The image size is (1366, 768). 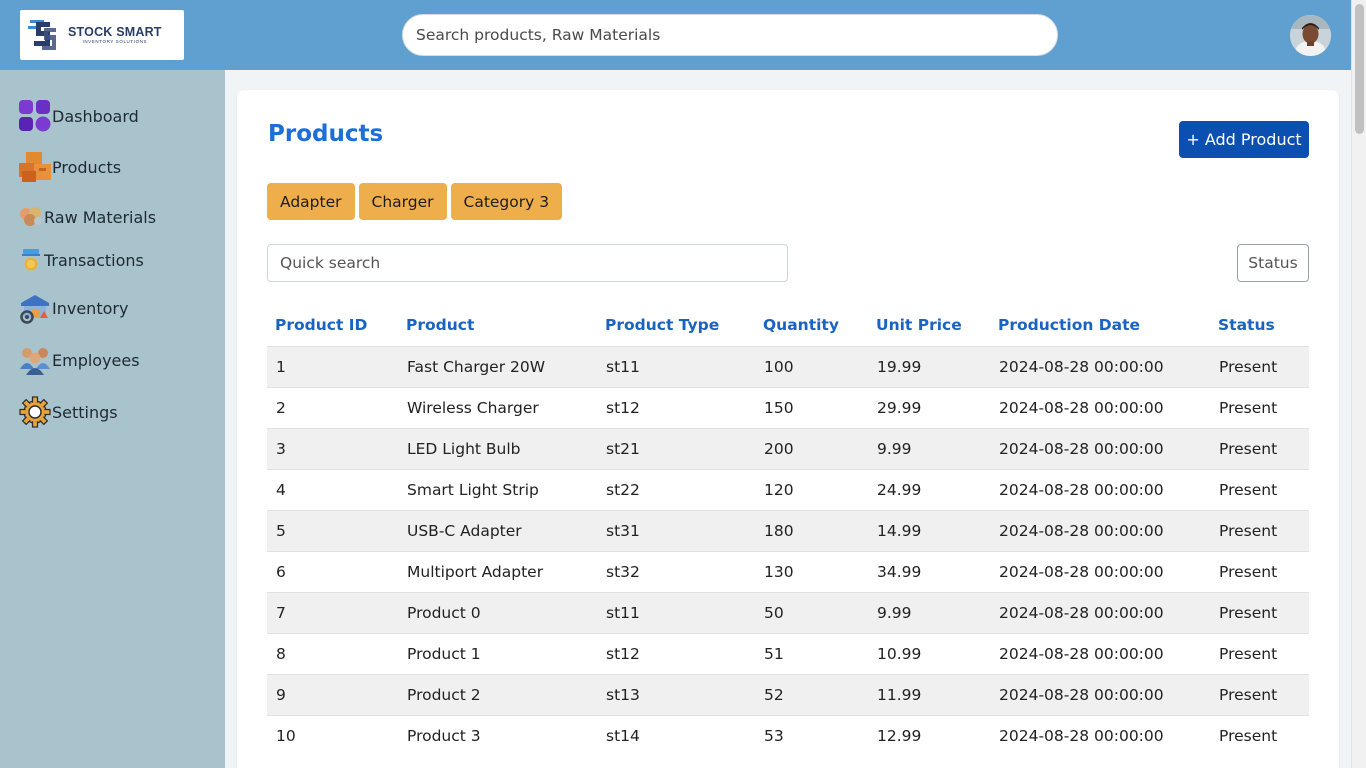 What do you see at coordinates (31, 260) in the screenshot?
I see `transactions-icon` at bounding box center [31, 260].